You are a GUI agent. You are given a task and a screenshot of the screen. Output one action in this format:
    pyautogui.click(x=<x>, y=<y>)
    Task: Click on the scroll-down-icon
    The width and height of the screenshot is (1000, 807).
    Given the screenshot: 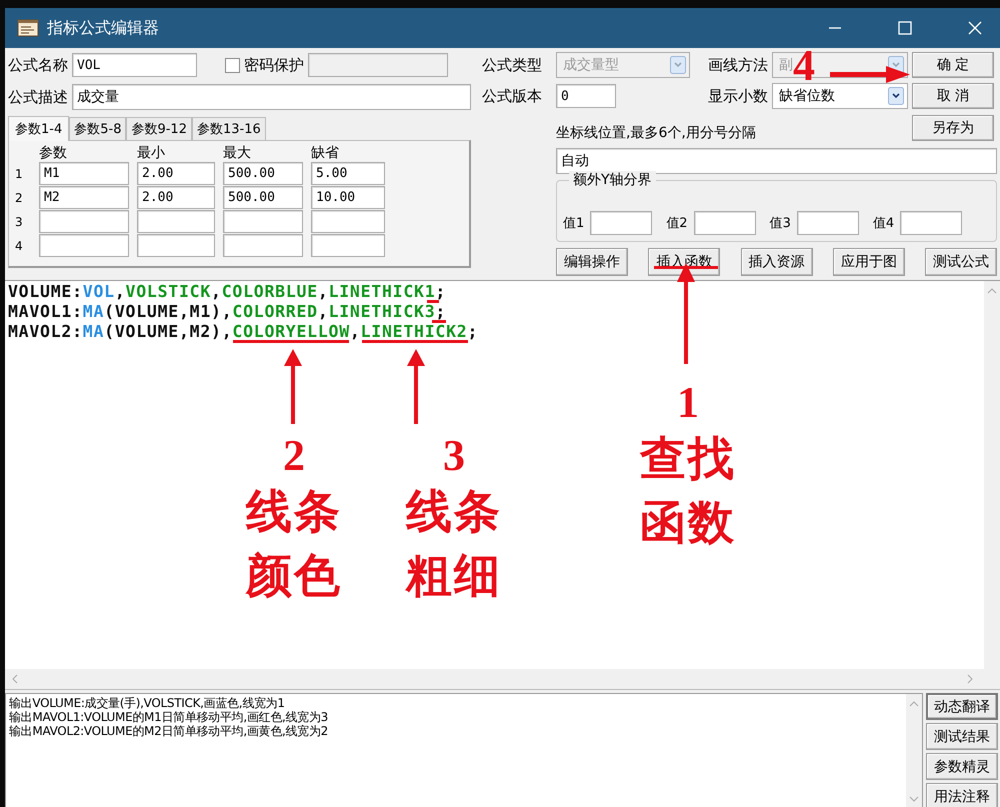 What is the action you would take?
    pyautogui.click(x=914, y=799)
    